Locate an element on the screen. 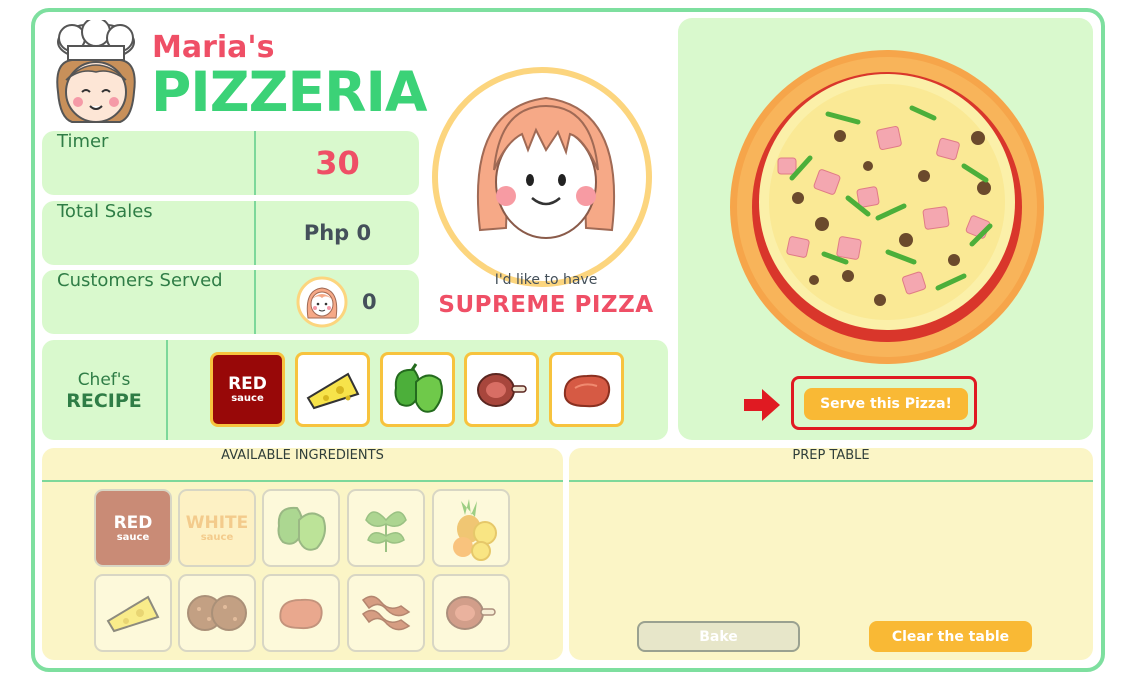 Image resolution: width=1134 pixels, height=680 pixels. total-sales-value: Php 0 is located at coordinates (337, 233).